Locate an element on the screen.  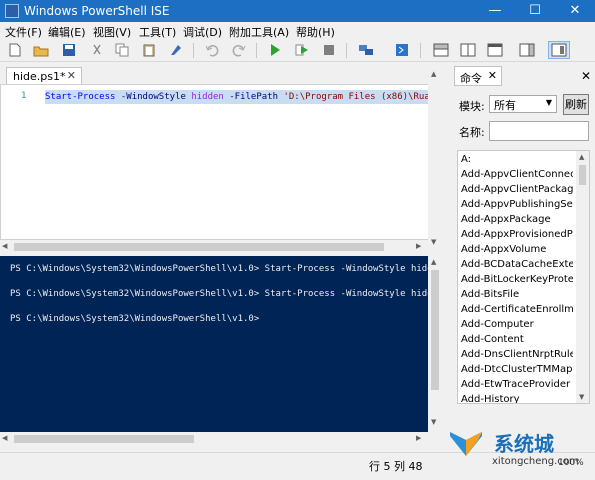
run-icon is located at coordinates (275, 50).